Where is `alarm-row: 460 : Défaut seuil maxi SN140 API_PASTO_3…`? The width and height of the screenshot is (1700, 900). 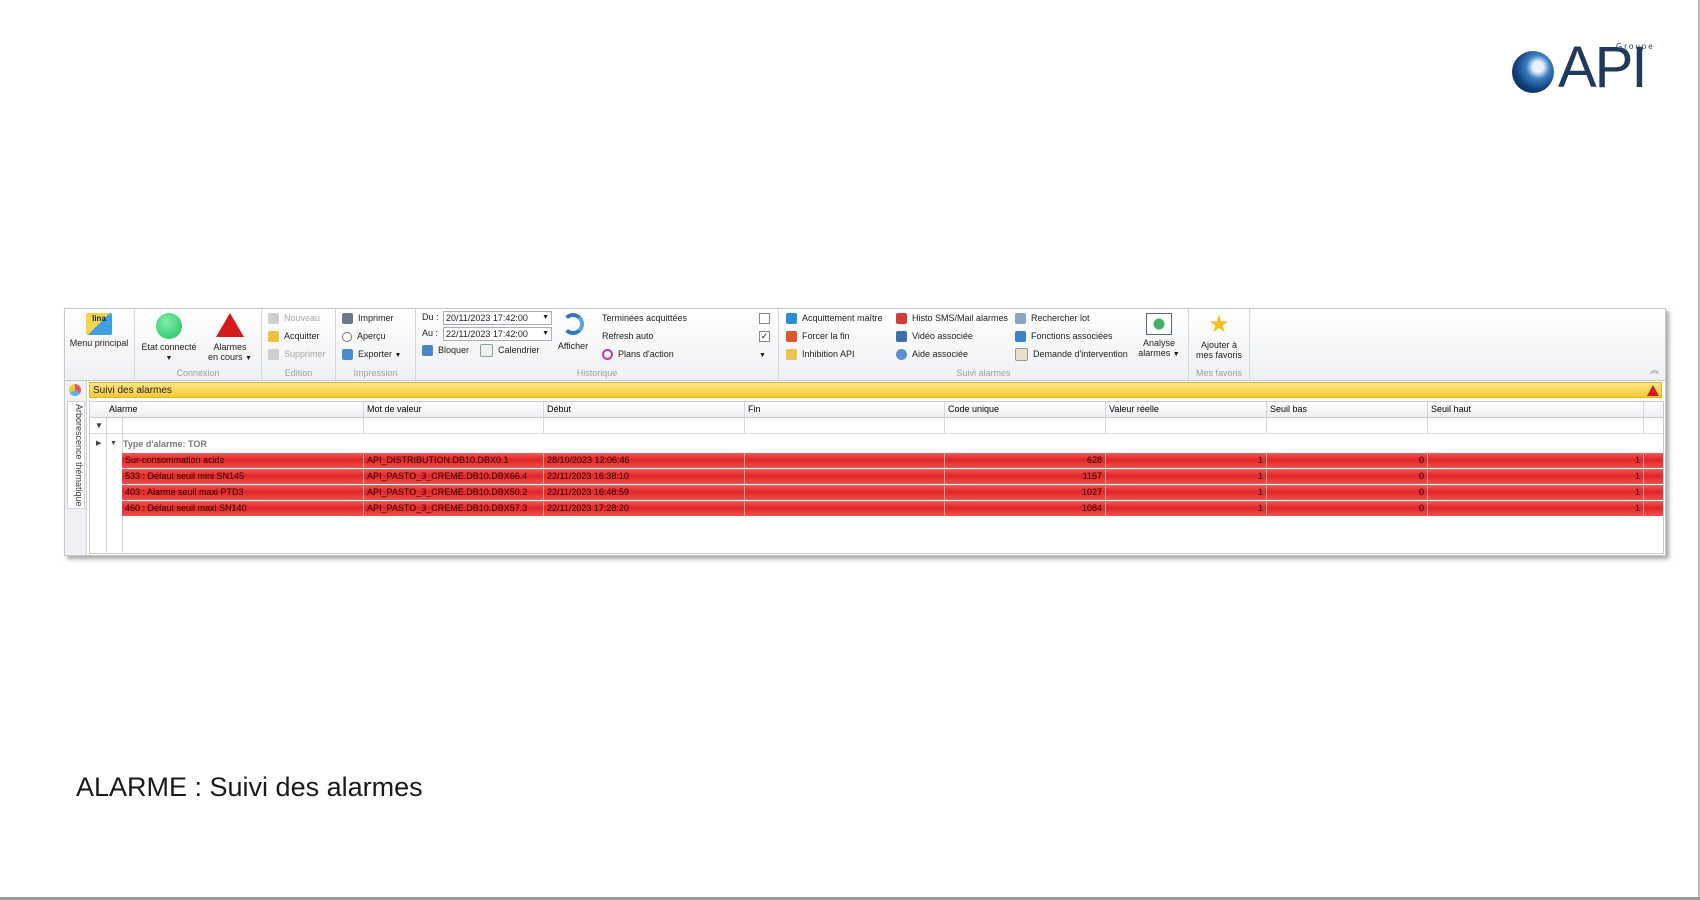
alarm-row: 460 : Défaut seuil maxi SN140 API_PASTO_3… is located at coordinates (876, 508).